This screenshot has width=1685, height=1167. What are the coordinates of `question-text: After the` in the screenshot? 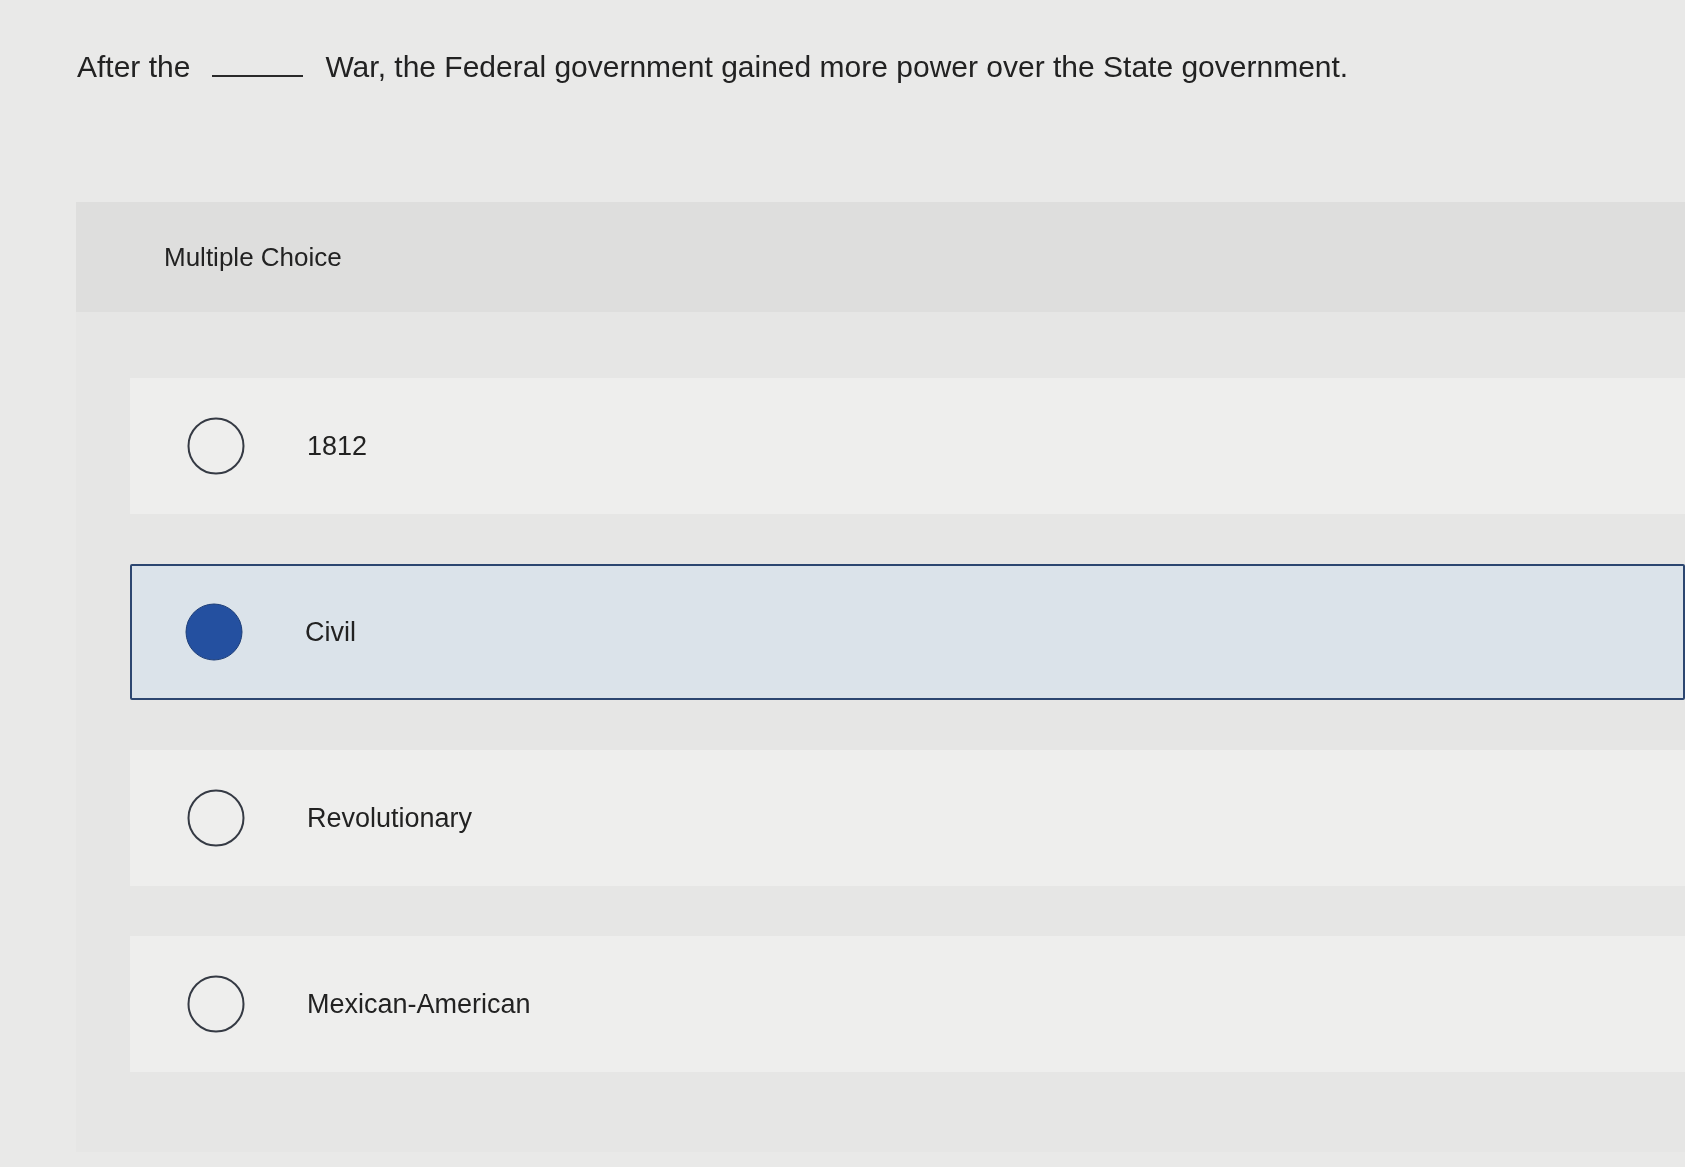 It's located at (134, 67).